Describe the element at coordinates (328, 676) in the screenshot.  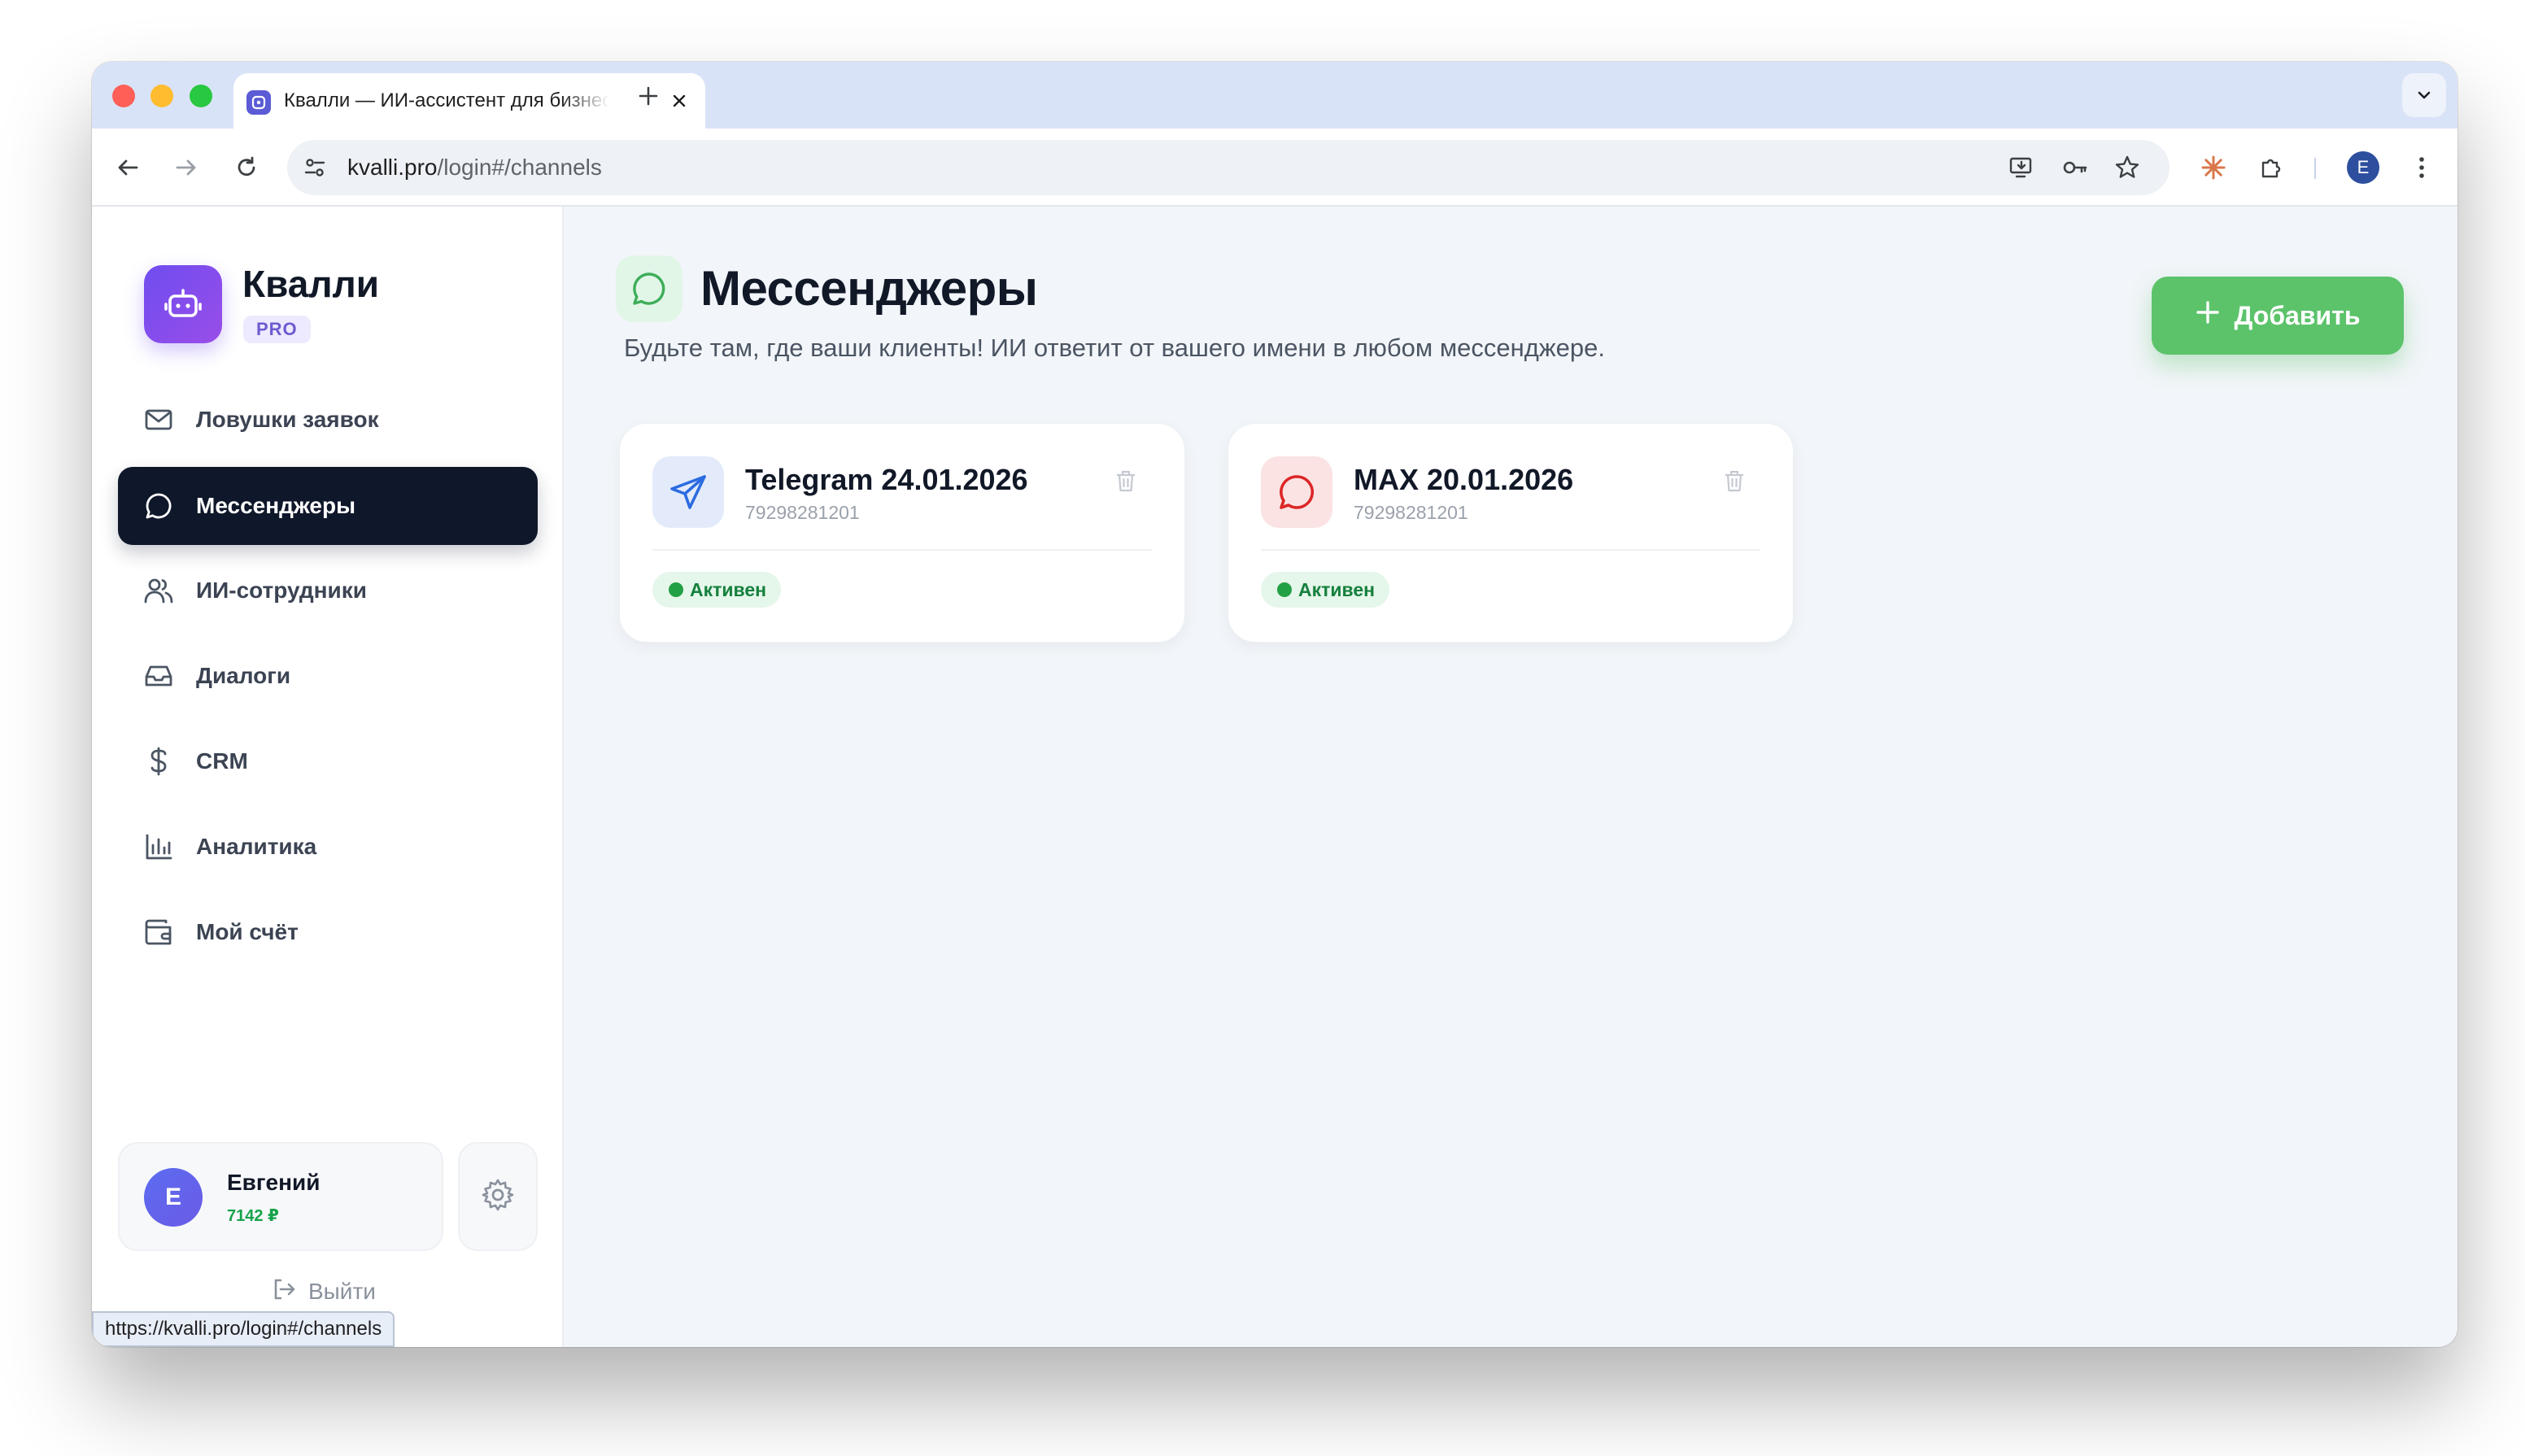
I see `sidebar-item-dialogs: Диалоги` at that location.